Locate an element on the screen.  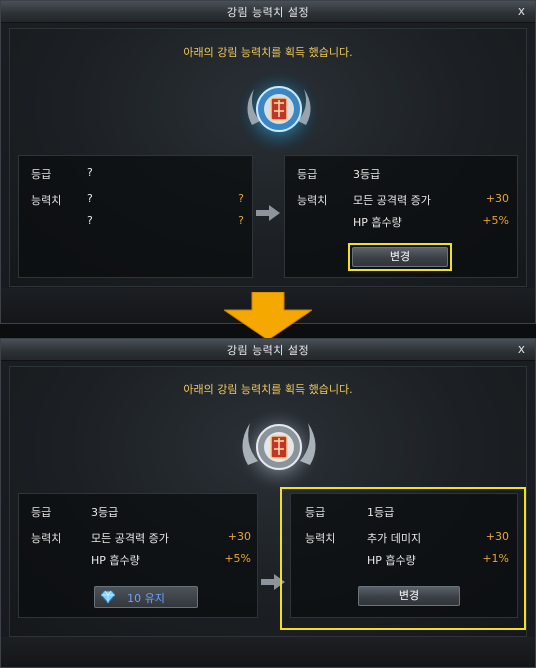
change-button: 변경 is located at coordinates (400, 257).